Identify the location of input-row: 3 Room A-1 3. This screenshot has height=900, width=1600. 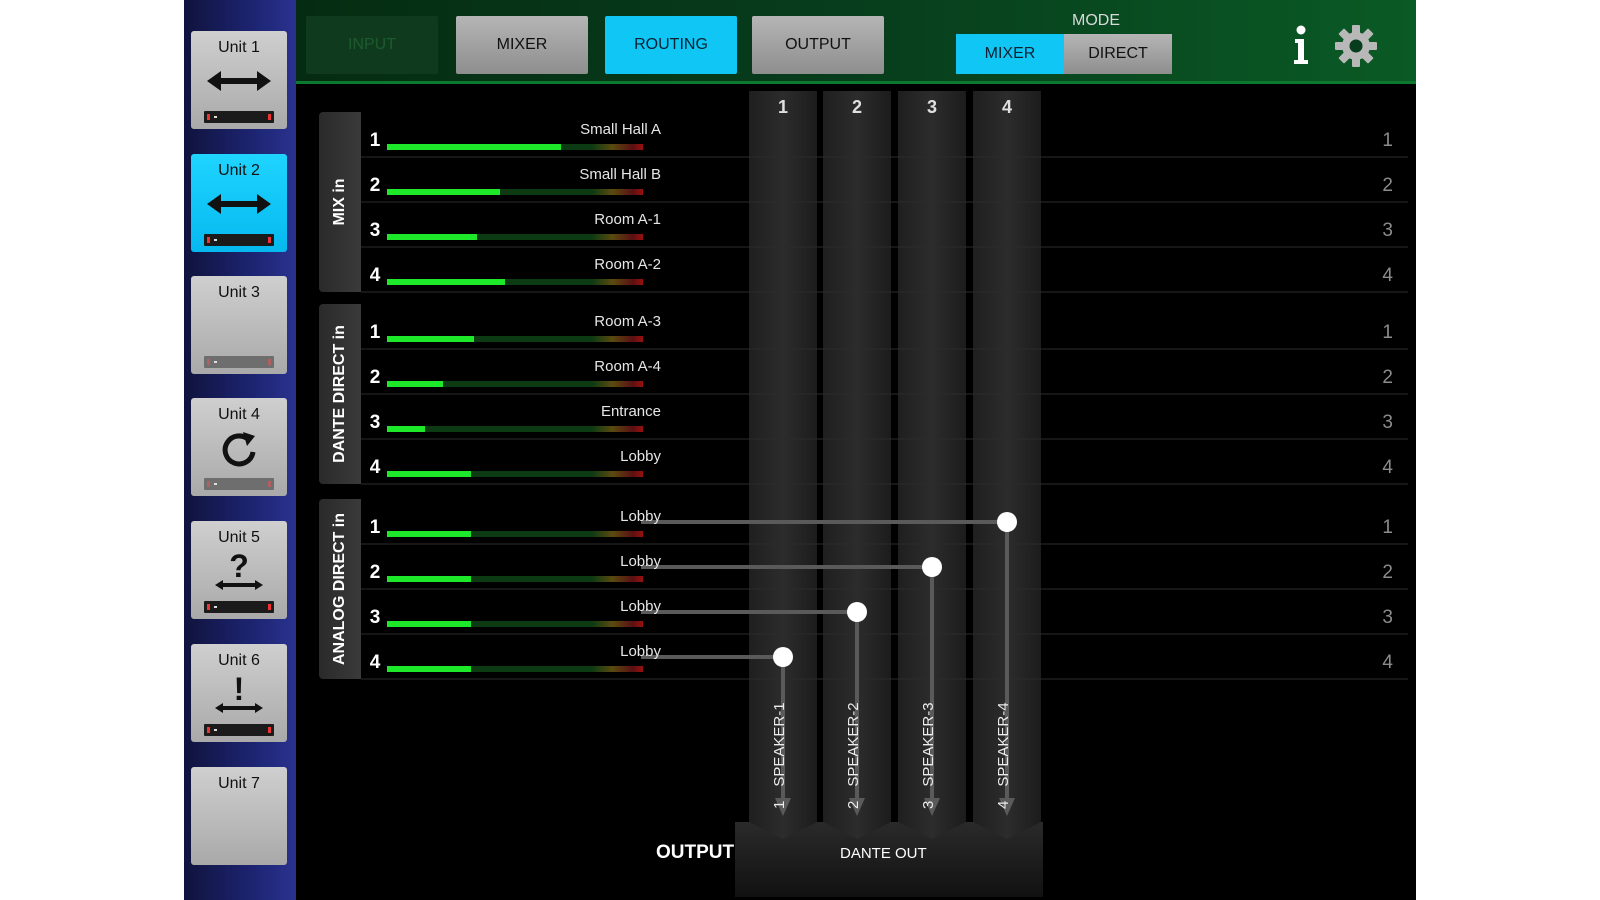
(886, 224).